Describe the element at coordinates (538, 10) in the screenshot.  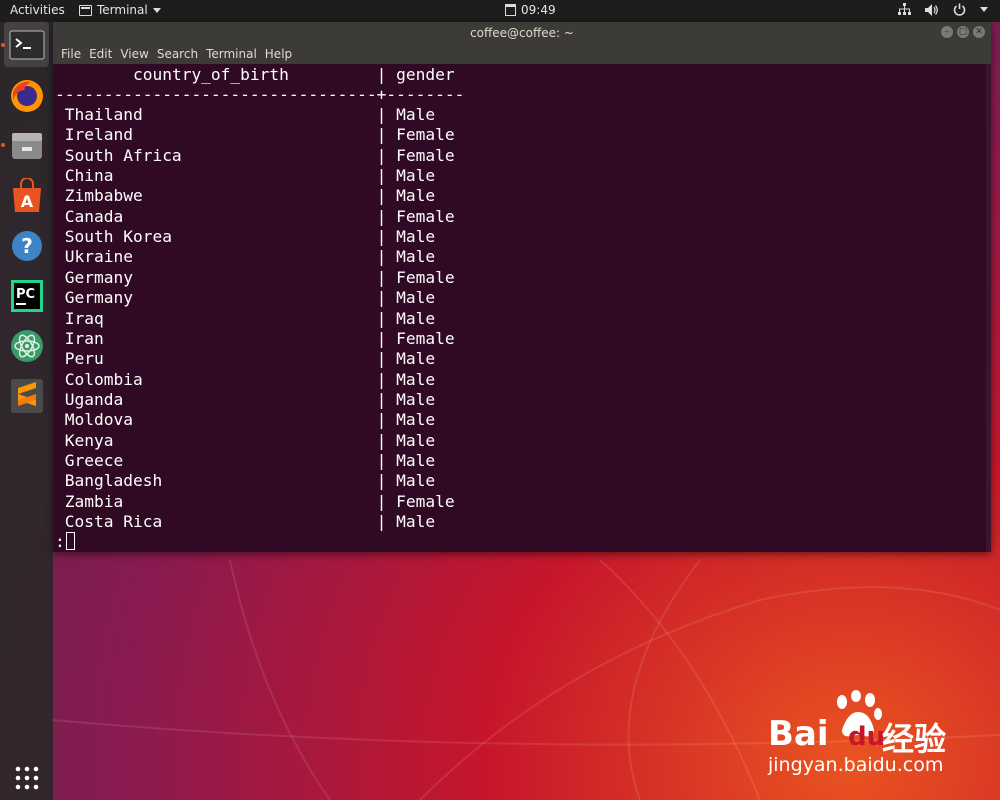
I see `clock-time: 09:49` at that location.